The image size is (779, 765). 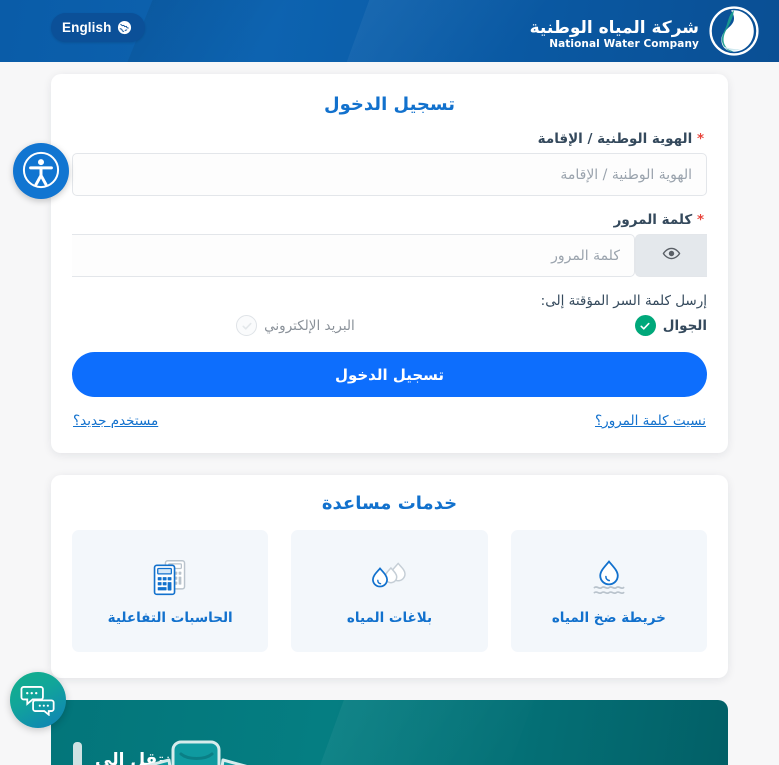 What do you see at coordinates (247, 325) in the screenshot?
I see `unchecked-circle-icon` at bounding box center [247, 325].